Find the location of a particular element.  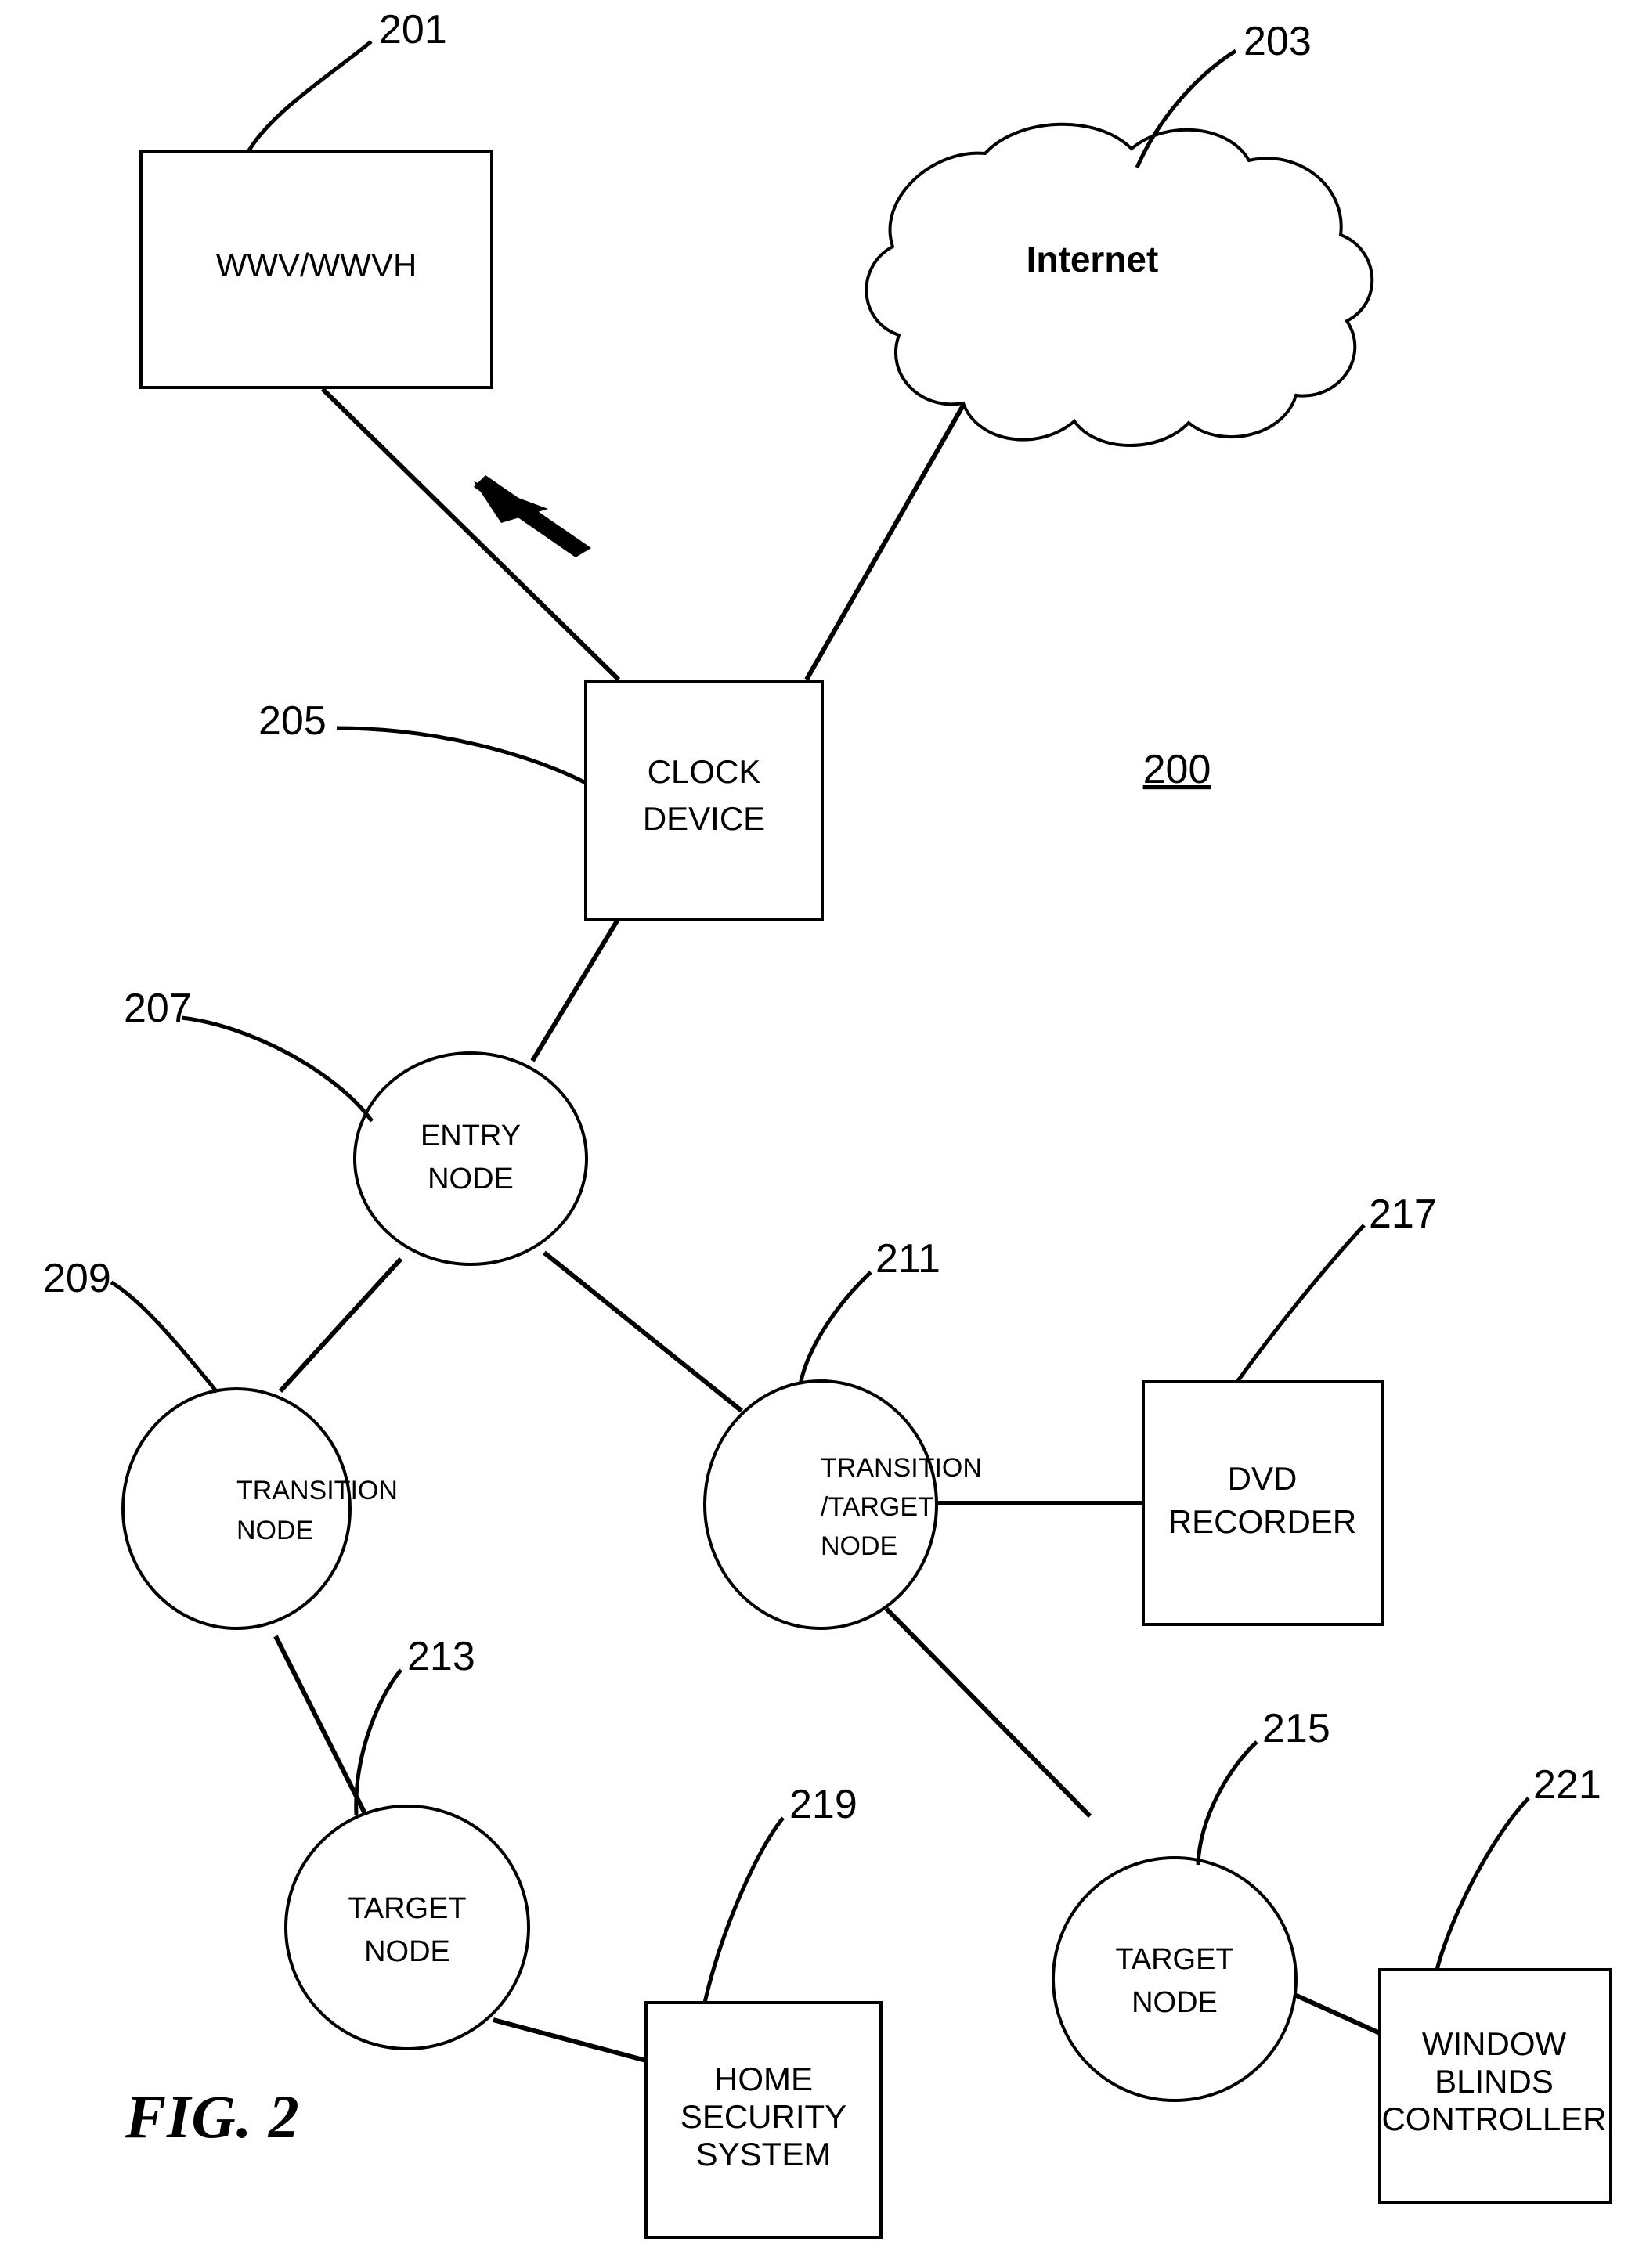

link-wwv-to-clock is located at coordinates (470, 534).